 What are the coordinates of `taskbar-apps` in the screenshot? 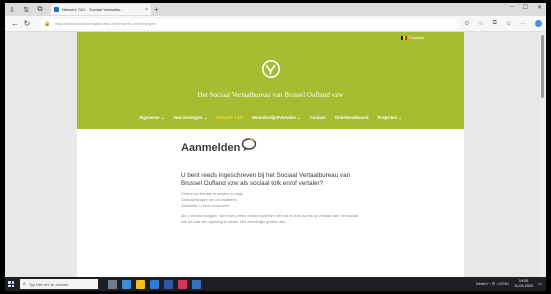 It's located at (154, 284).